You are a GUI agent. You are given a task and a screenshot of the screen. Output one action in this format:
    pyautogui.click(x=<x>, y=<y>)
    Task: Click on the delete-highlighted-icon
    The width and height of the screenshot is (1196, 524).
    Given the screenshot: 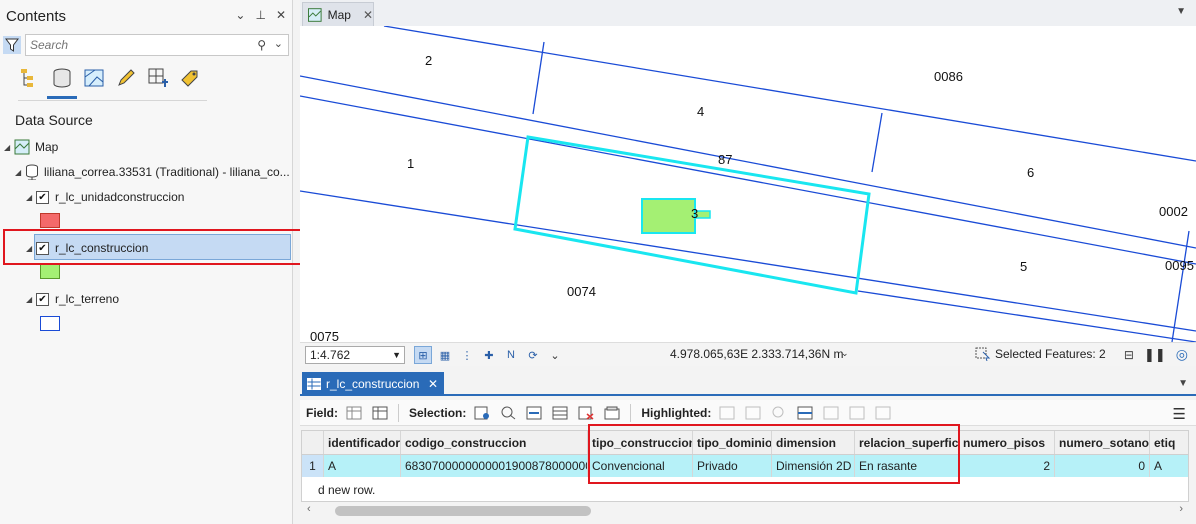 What is the action you would take?
    pyautogui.click(x=857, y=413)
    